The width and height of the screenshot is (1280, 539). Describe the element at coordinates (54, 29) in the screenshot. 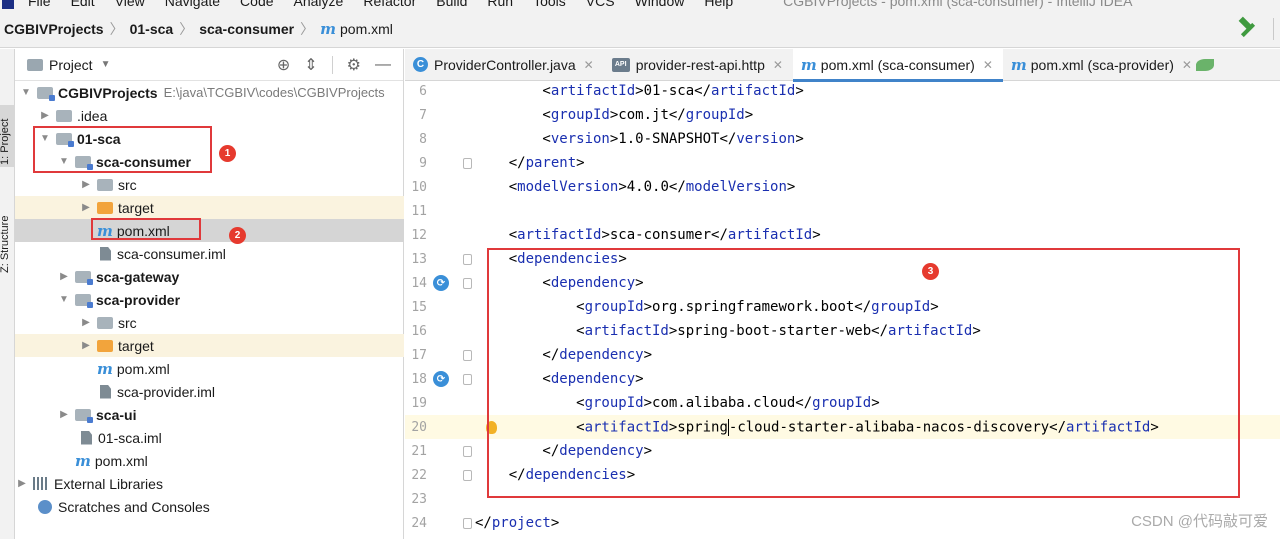

I see `breadcrumb-project: CGBIVProjects` at that location.